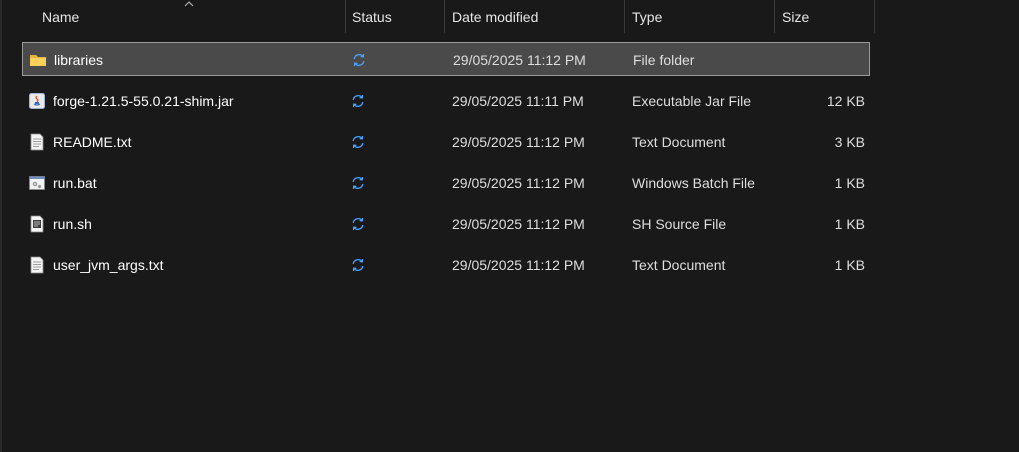 The height and width of the screenshot is (452, 1019). I want to click on column-header-type: Type, so click(699, 17).